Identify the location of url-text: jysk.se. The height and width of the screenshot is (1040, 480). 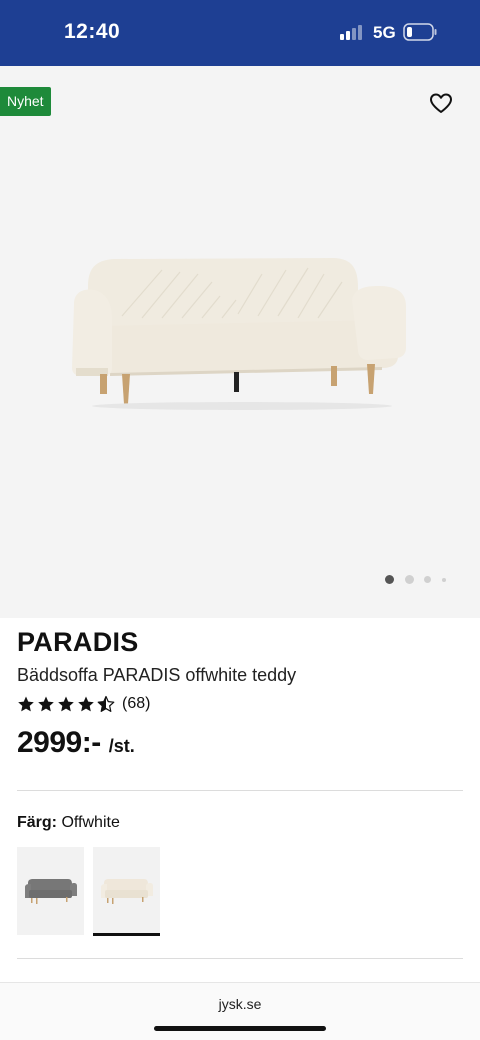
(240, 1004).